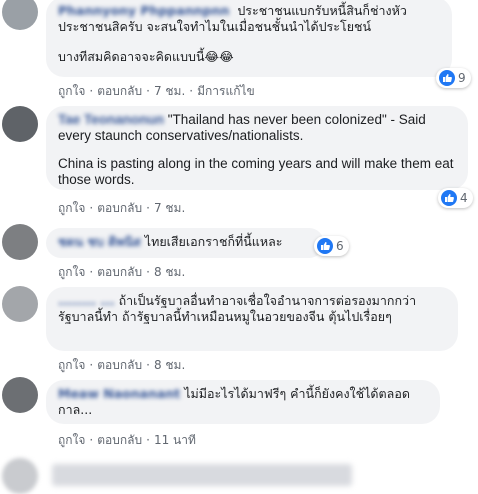 The width and height of the screenshot is (478, 494). What do you see at coordinates (111, 119) in the screenshot?
I see `author-name: Tae Teonanonun` at bounding box center [111, 119].